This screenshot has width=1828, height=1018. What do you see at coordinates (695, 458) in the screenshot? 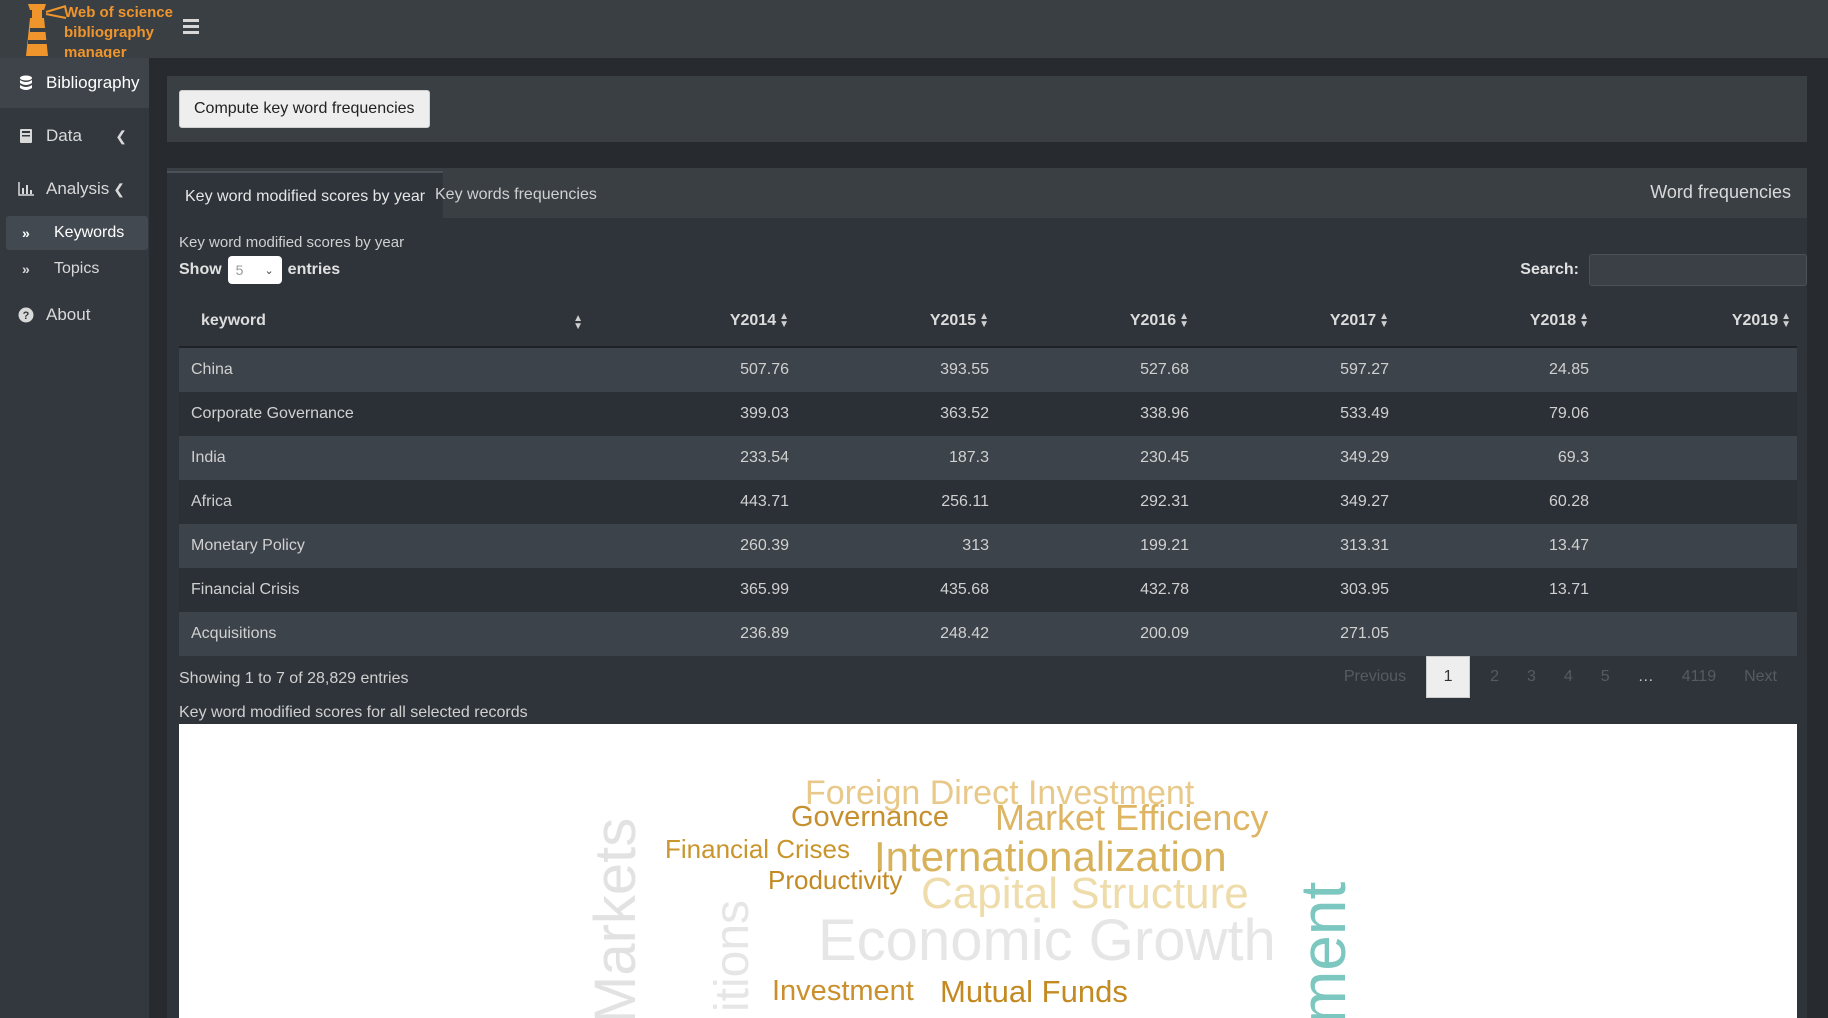
I see `cell-value: 233.54` at bounding box center [695, 458].